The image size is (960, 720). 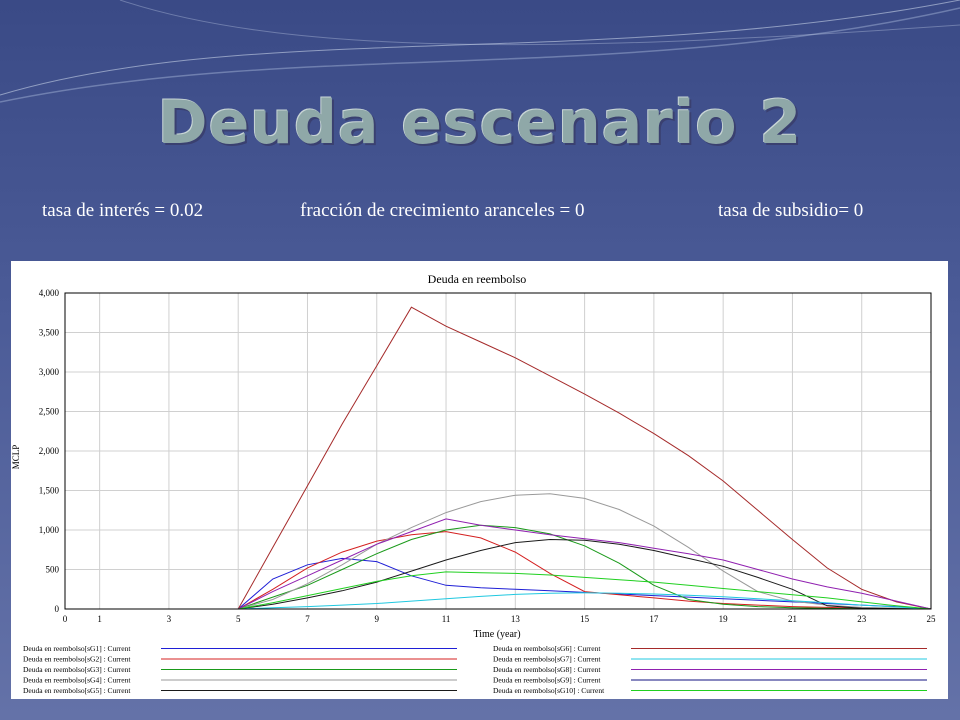 What do you see at coordinates (377, 619) in the screenshot?
I see `x-tick-label: 9` at bounding box center [377, 619].